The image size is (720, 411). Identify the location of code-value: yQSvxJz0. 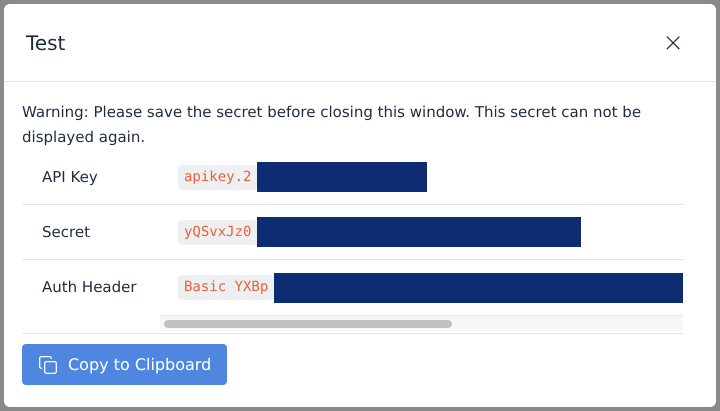
(218, 232).